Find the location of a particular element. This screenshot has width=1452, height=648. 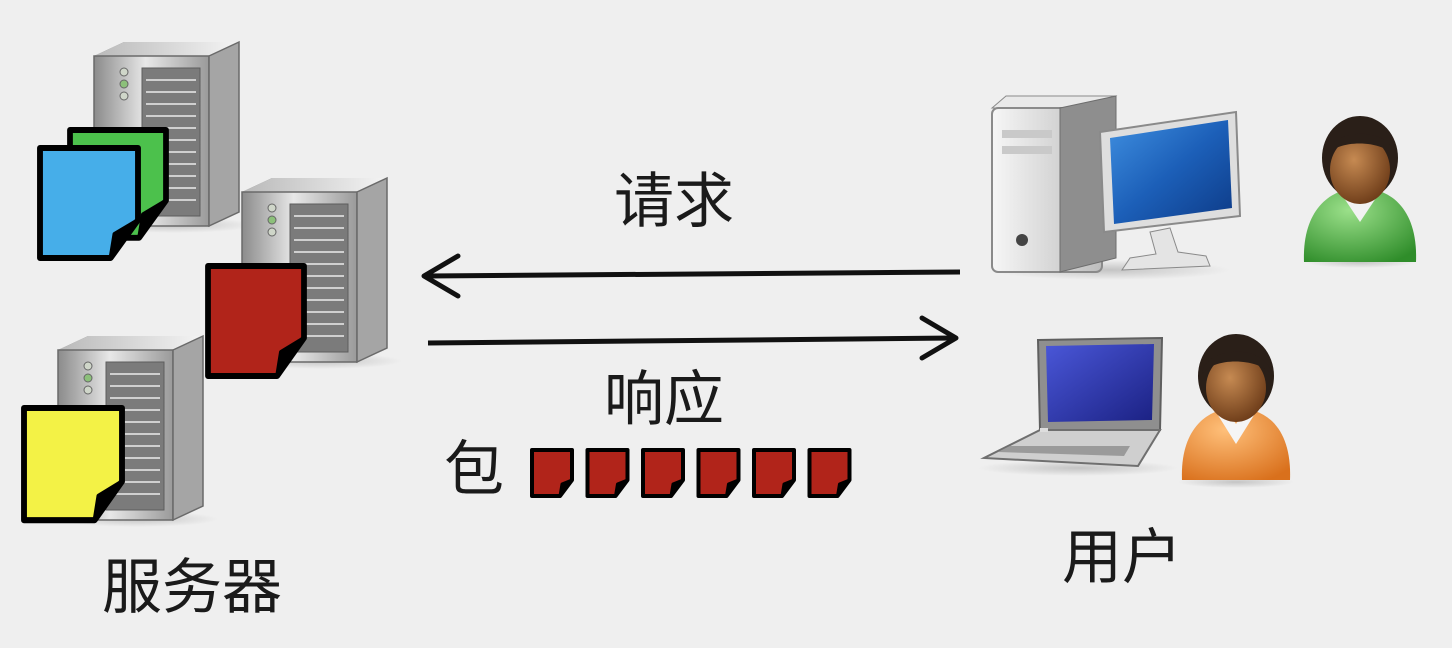

packets-label: 包 is located at coordinates (474, 470).